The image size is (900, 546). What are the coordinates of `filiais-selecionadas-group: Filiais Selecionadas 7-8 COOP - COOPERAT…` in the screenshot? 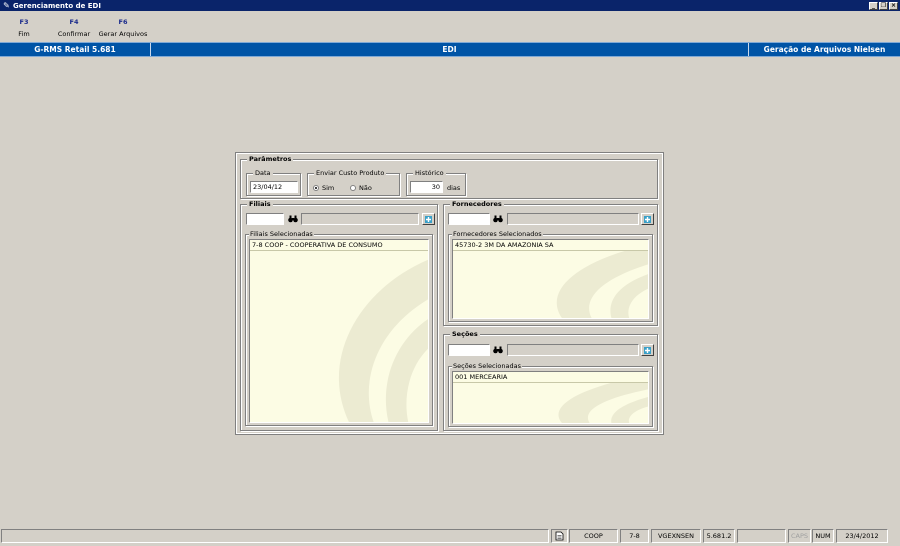 It's located at (339, 328).